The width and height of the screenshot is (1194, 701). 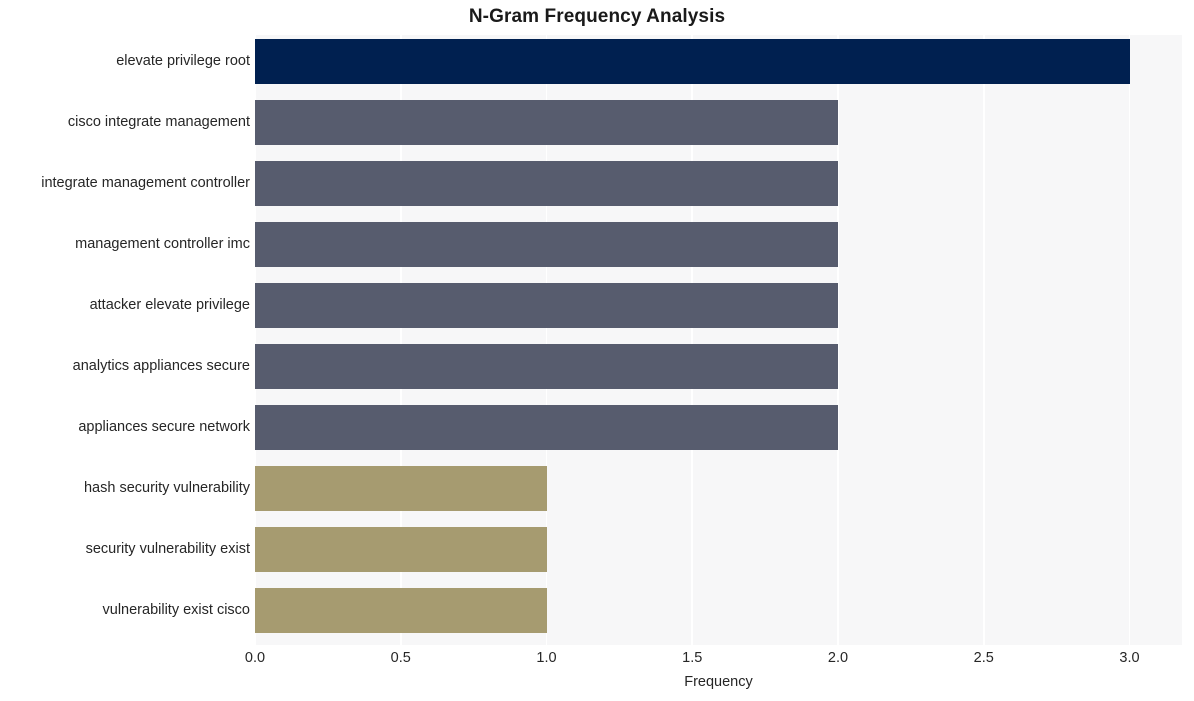 What do you see at coordinates (1129, 658) in the screenshot?
I see `x-tick-label: 3.0` at bounding box center [1129, 658].